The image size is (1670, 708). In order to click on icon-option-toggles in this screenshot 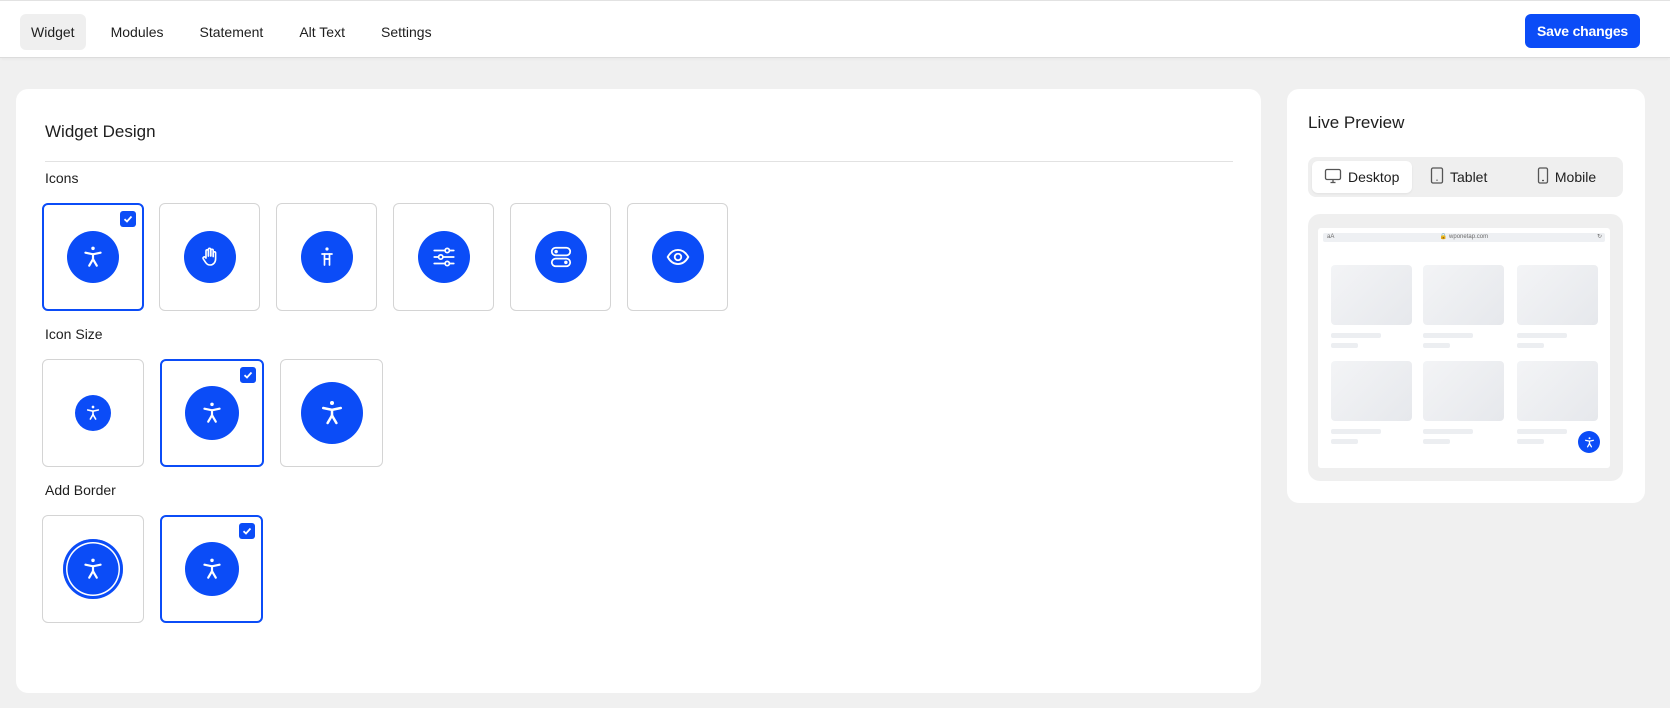, I will do `click(560, 257)`.